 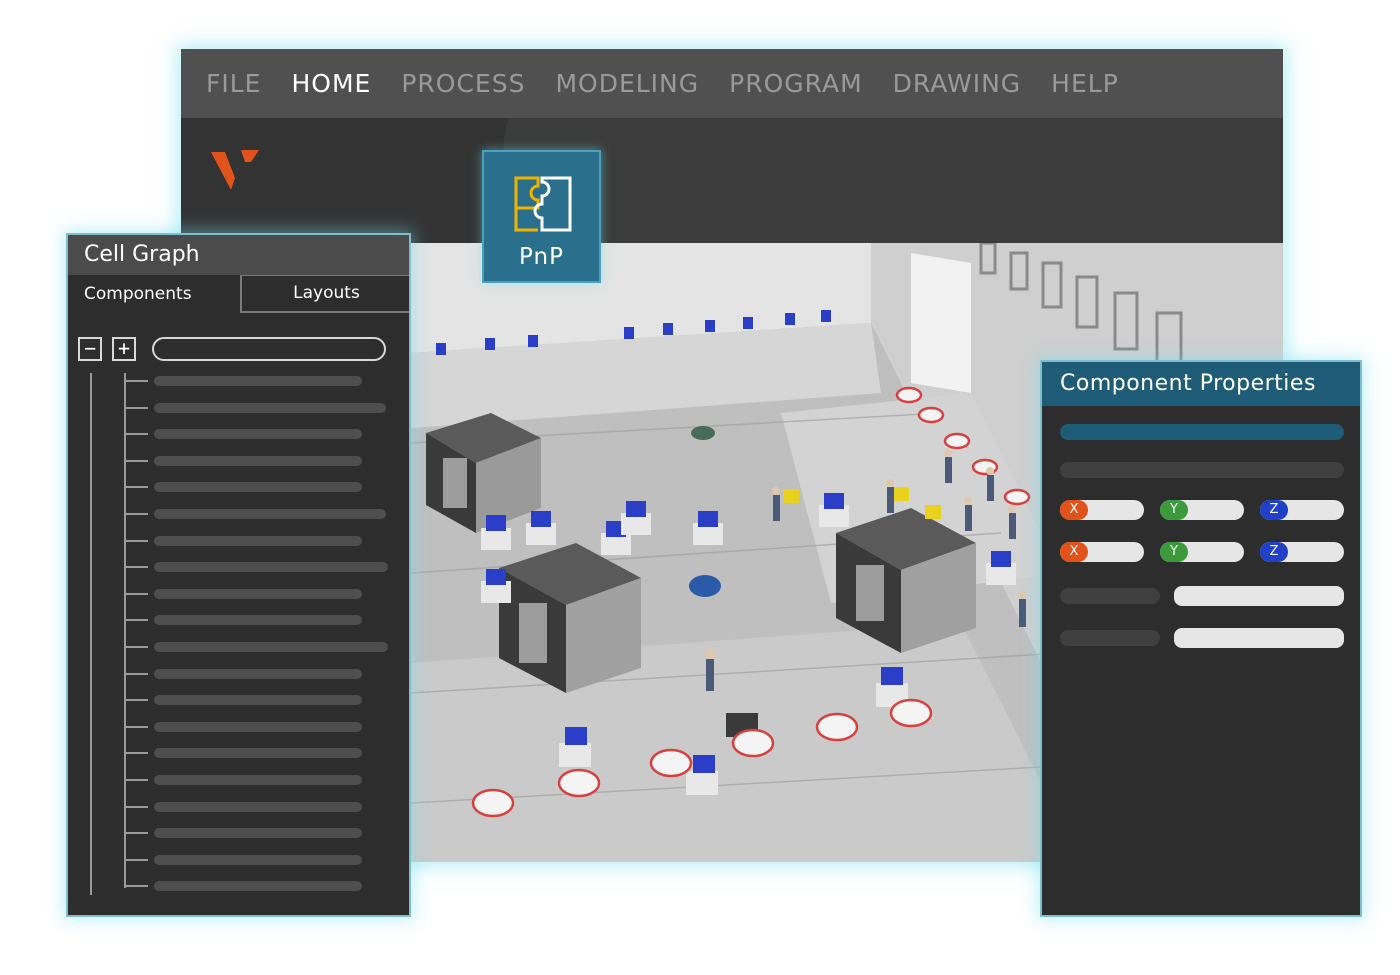 I want to click on rotation-x-field: X, so click(x=1102, y=552).